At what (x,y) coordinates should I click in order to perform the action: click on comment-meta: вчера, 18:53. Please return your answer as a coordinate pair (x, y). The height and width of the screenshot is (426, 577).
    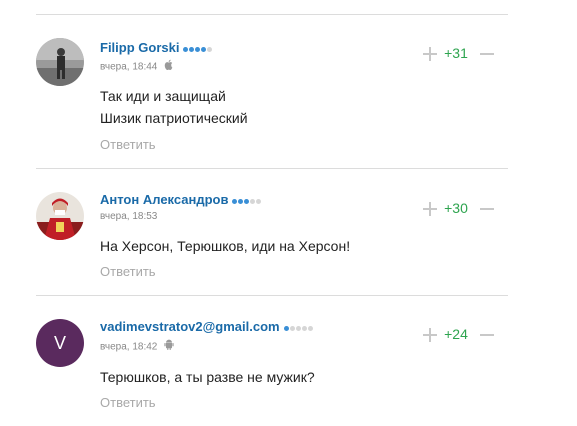
    Looking at the image, I should click on (128, 216).